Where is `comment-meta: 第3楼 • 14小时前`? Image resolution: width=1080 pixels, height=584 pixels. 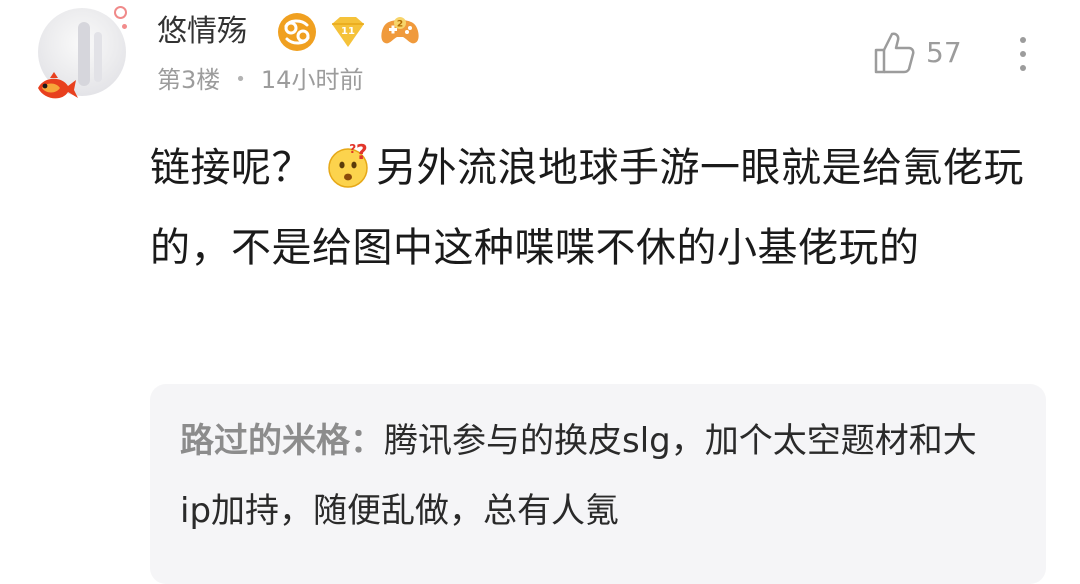
comment-meta: 第3楼 • 14小时前 is located at coordinates (260, 80).